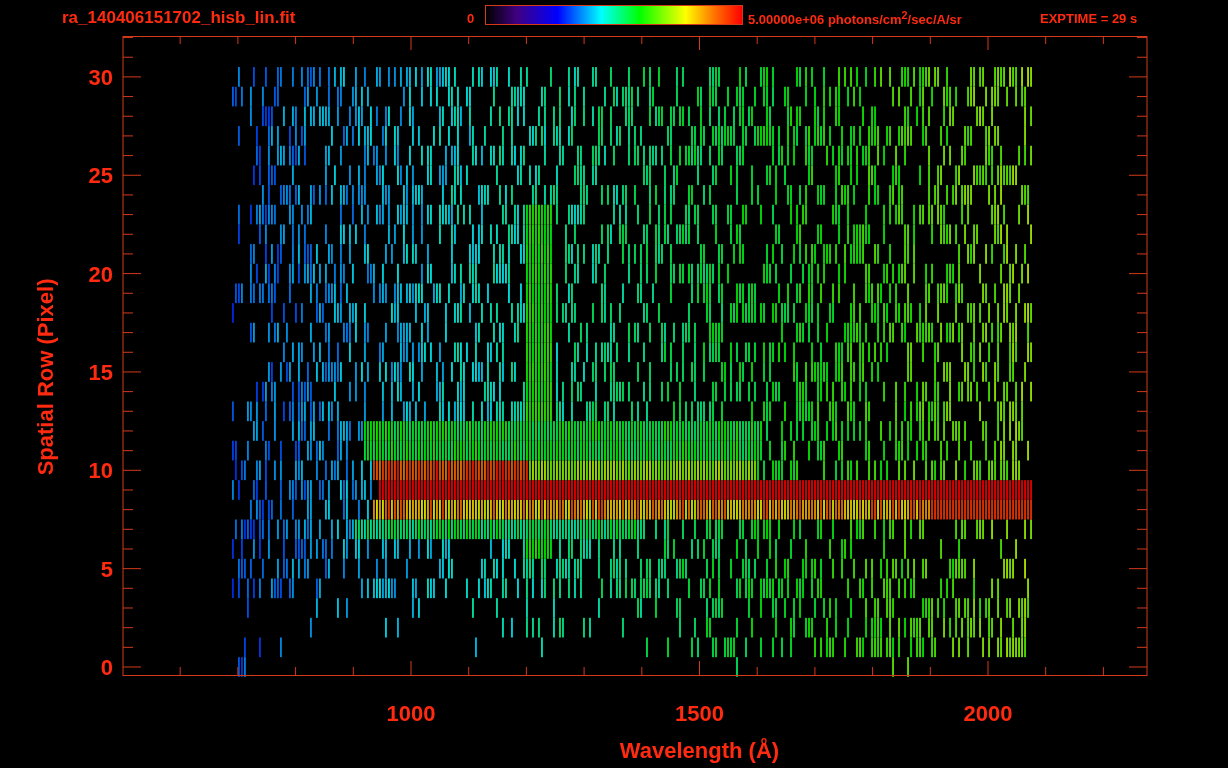 The width and height of the screenshot is (1228, 768). I want to click on x-tick-label: 1500, so click(699, 713).